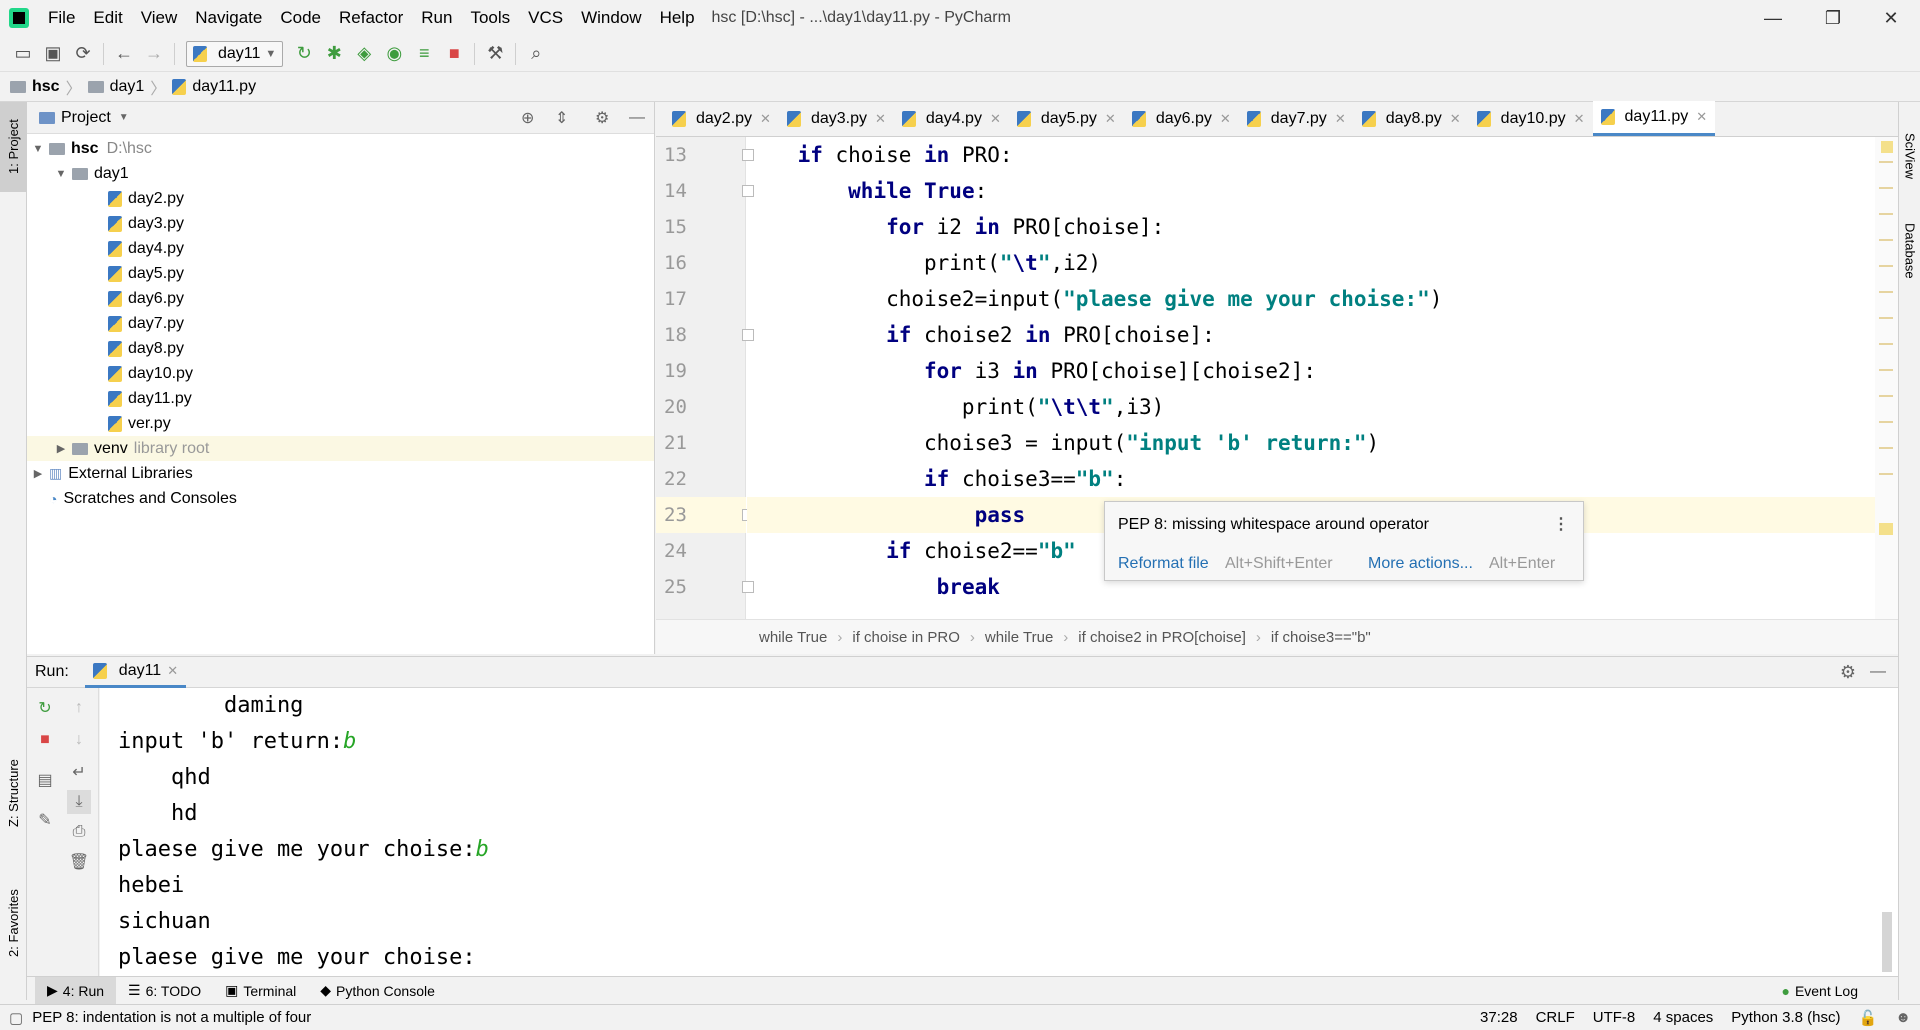 The height and width of the screenshot is (1030, 1920). Describe the element at coordinates (13, 923) in the screenshot. I see `favorites-tool-tab: 2: Favorites` at that location.